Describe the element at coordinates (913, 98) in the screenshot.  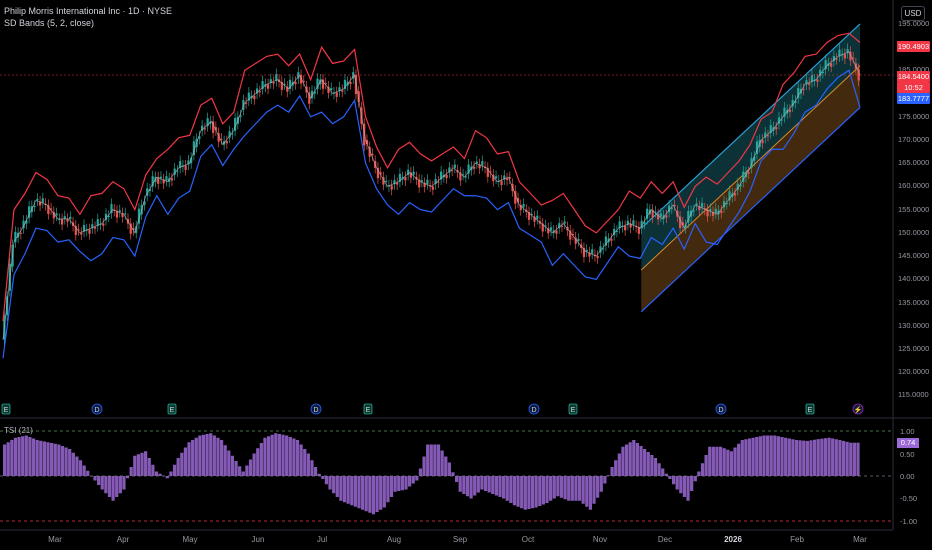
I see `lower-band-price-tag: 183.7777` at that location.